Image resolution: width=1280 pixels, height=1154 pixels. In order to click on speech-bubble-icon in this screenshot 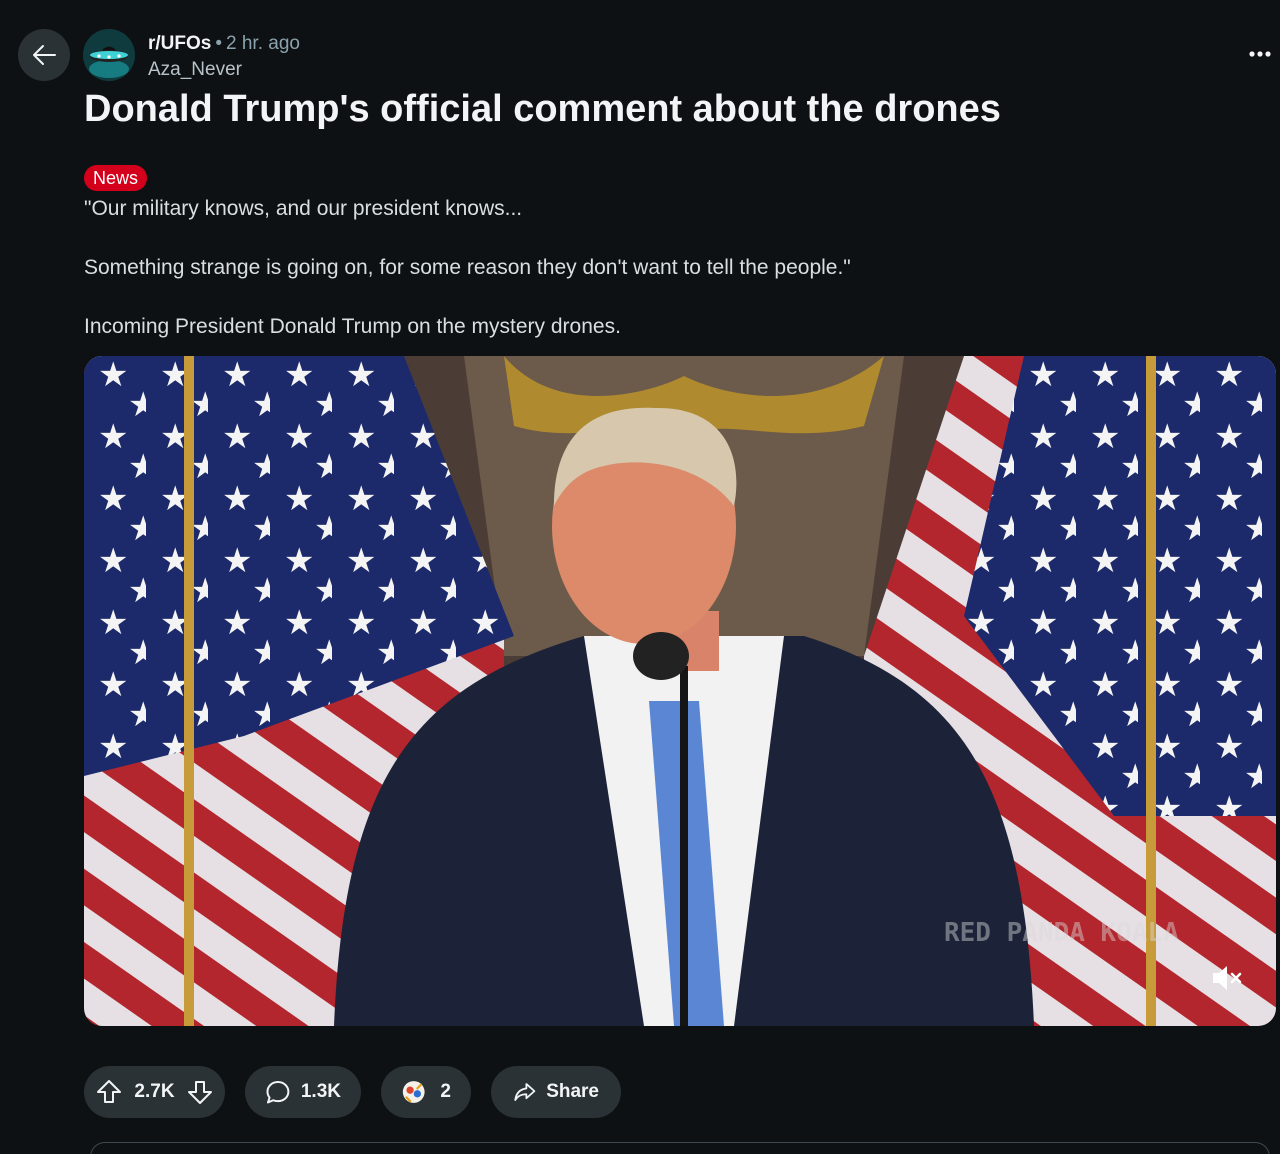, I will do `click(278, 1092)`.